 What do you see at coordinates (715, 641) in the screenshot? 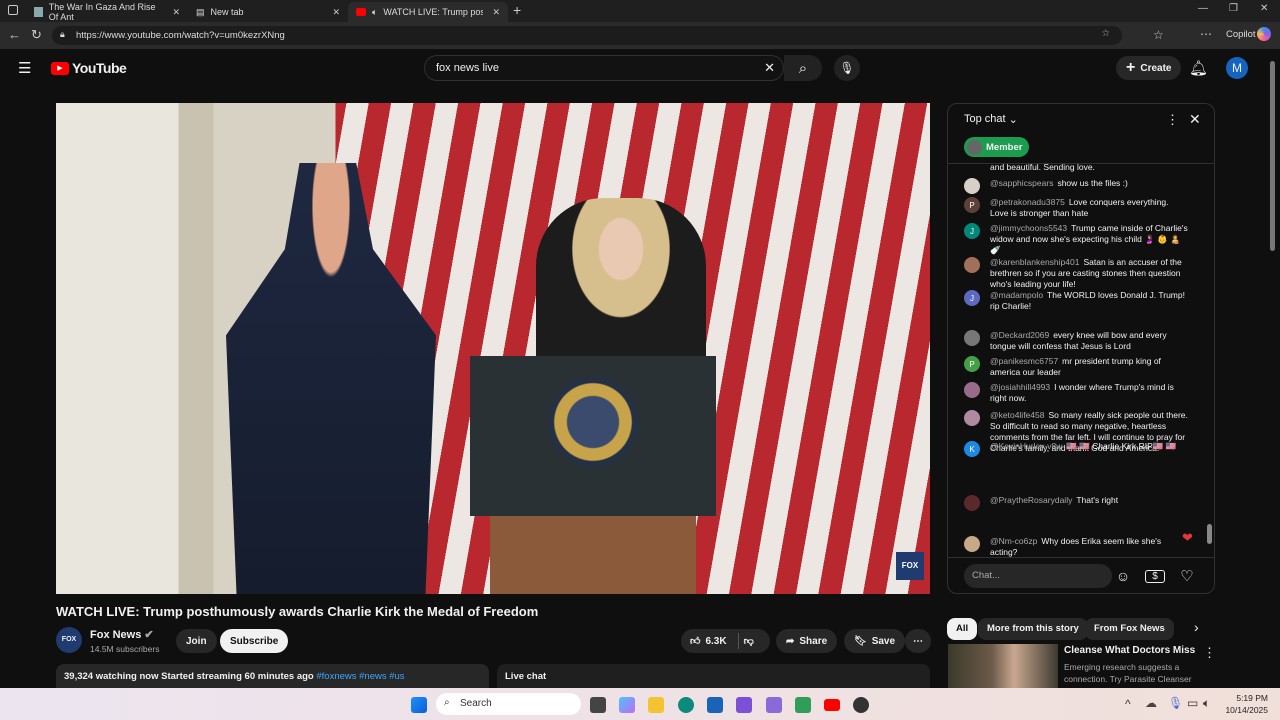
I see `like-count: 6.3K` at bounding box center [715, 641].